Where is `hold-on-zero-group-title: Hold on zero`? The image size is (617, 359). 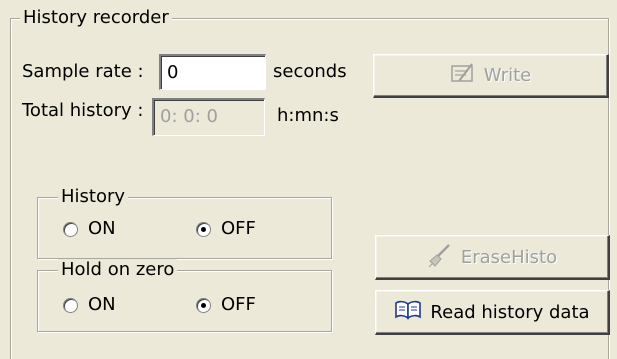 hold-on-zero-group-title: Hold on zero is located at coordinates (118, 270).